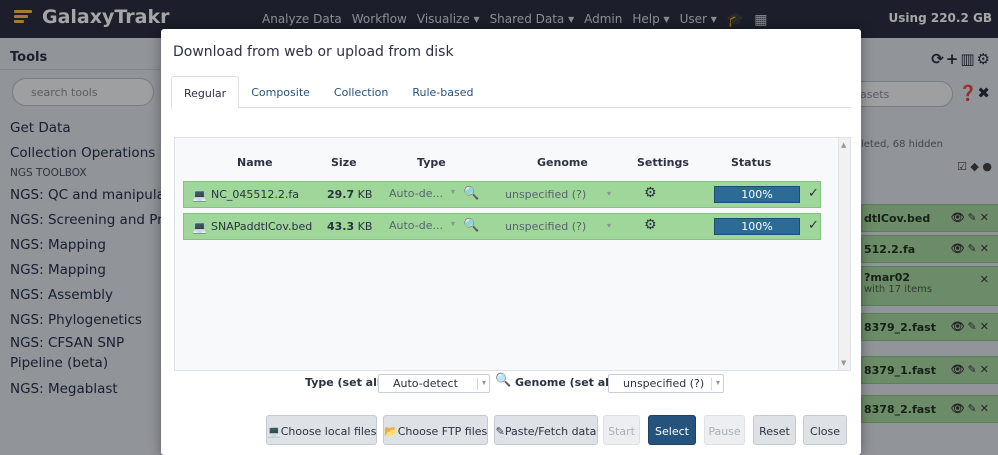  I want to click on pause-button: Pause, so click(724, 430).